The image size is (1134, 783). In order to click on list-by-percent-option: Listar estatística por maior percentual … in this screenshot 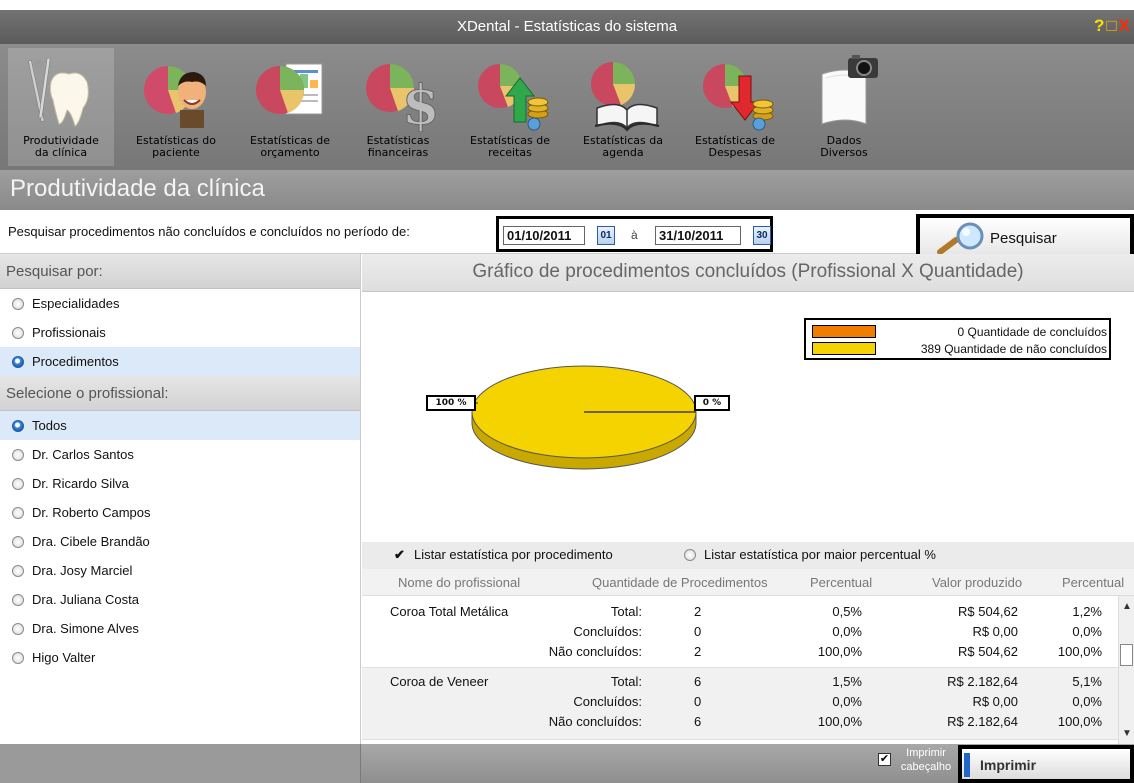, I will do `click(810, 554)`.